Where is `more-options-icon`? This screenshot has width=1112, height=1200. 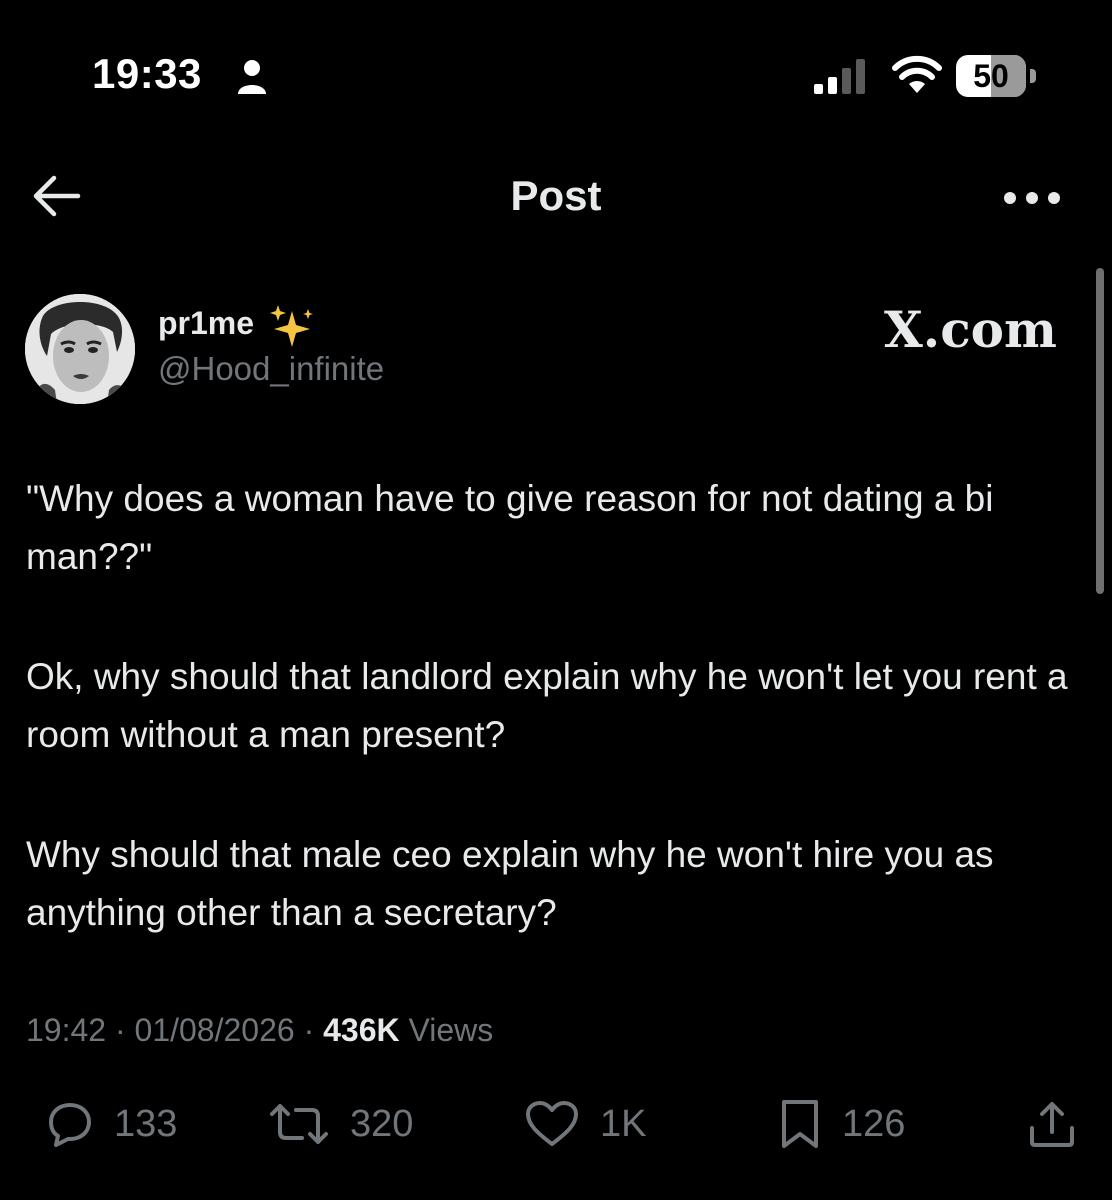
more-options-icon is located at coordinates (1032, 198).